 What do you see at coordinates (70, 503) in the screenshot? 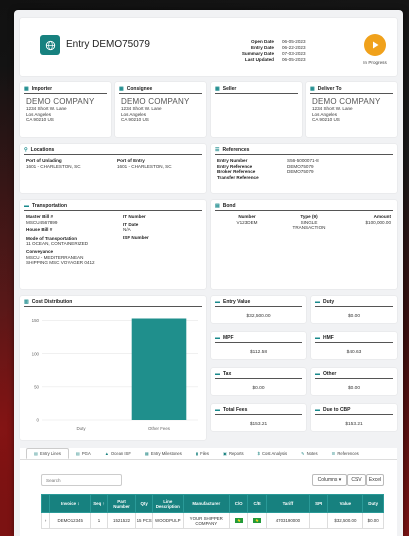
I see `column-invoice: Invoice ↕` at bounding box center [70, 503].